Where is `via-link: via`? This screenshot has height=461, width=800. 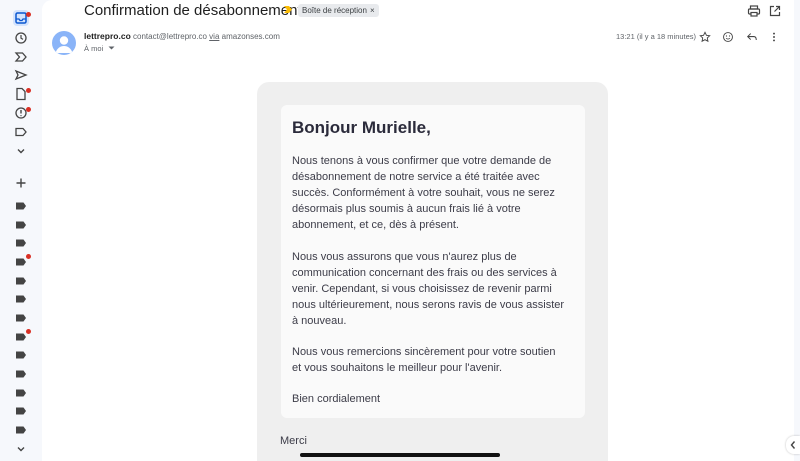
via-link: via is located at coordinates (214, 36).